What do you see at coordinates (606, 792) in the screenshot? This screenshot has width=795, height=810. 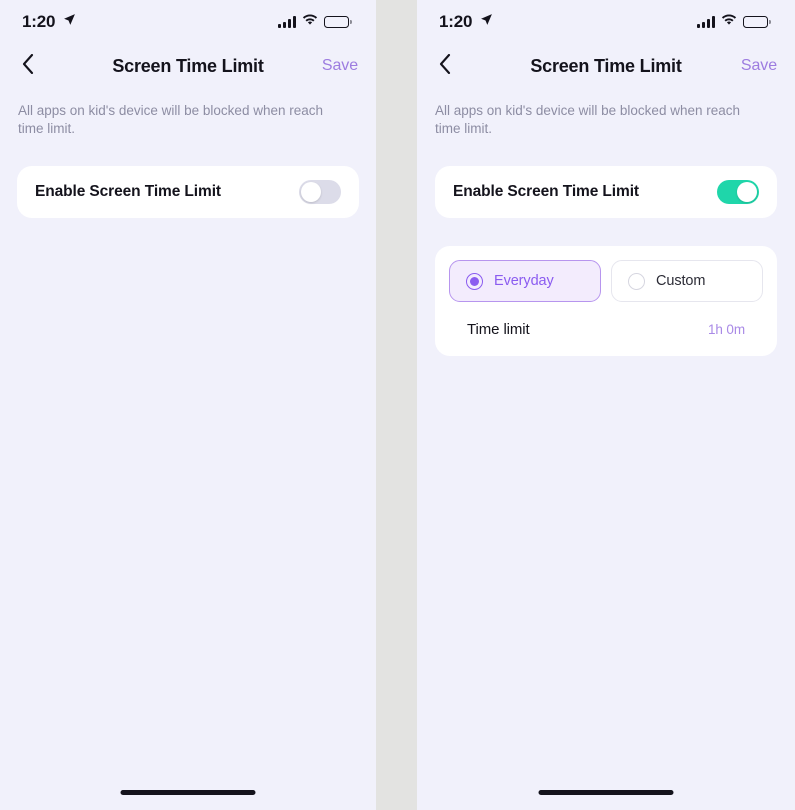 I see `home-indicator-right` at bounding box center [606, 792].